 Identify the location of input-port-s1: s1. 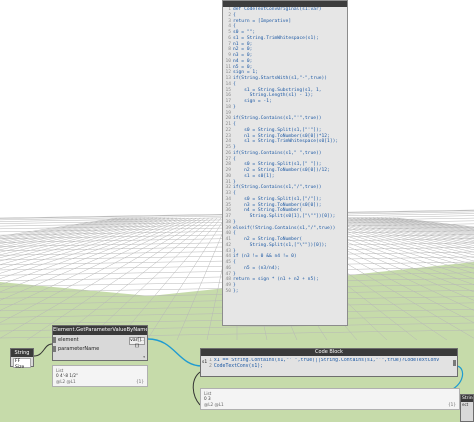
(204, 362).